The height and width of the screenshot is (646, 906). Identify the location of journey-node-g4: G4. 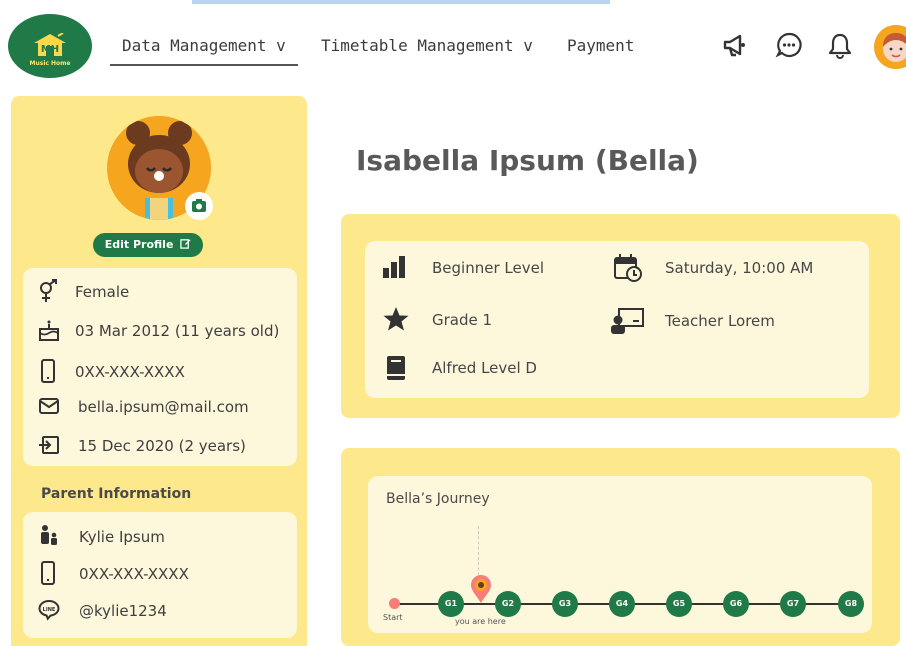
(622, 604).